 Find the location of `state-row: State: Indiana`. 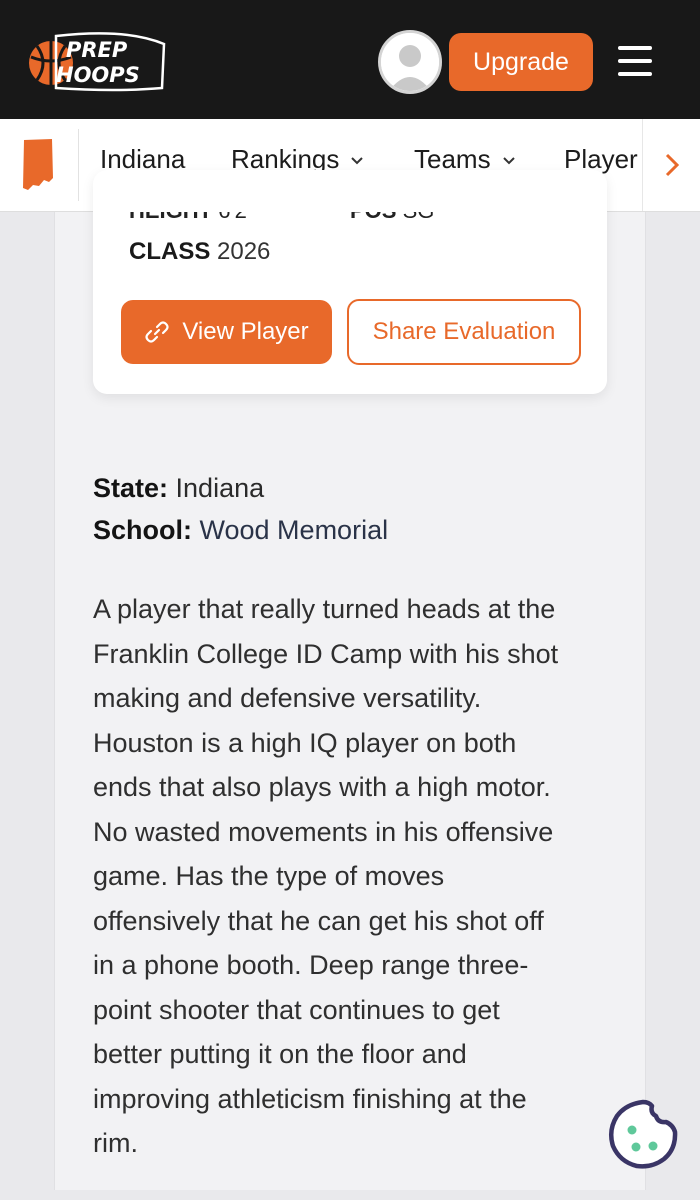

state-row: State: Indiana is located at coordinates (178, 488).